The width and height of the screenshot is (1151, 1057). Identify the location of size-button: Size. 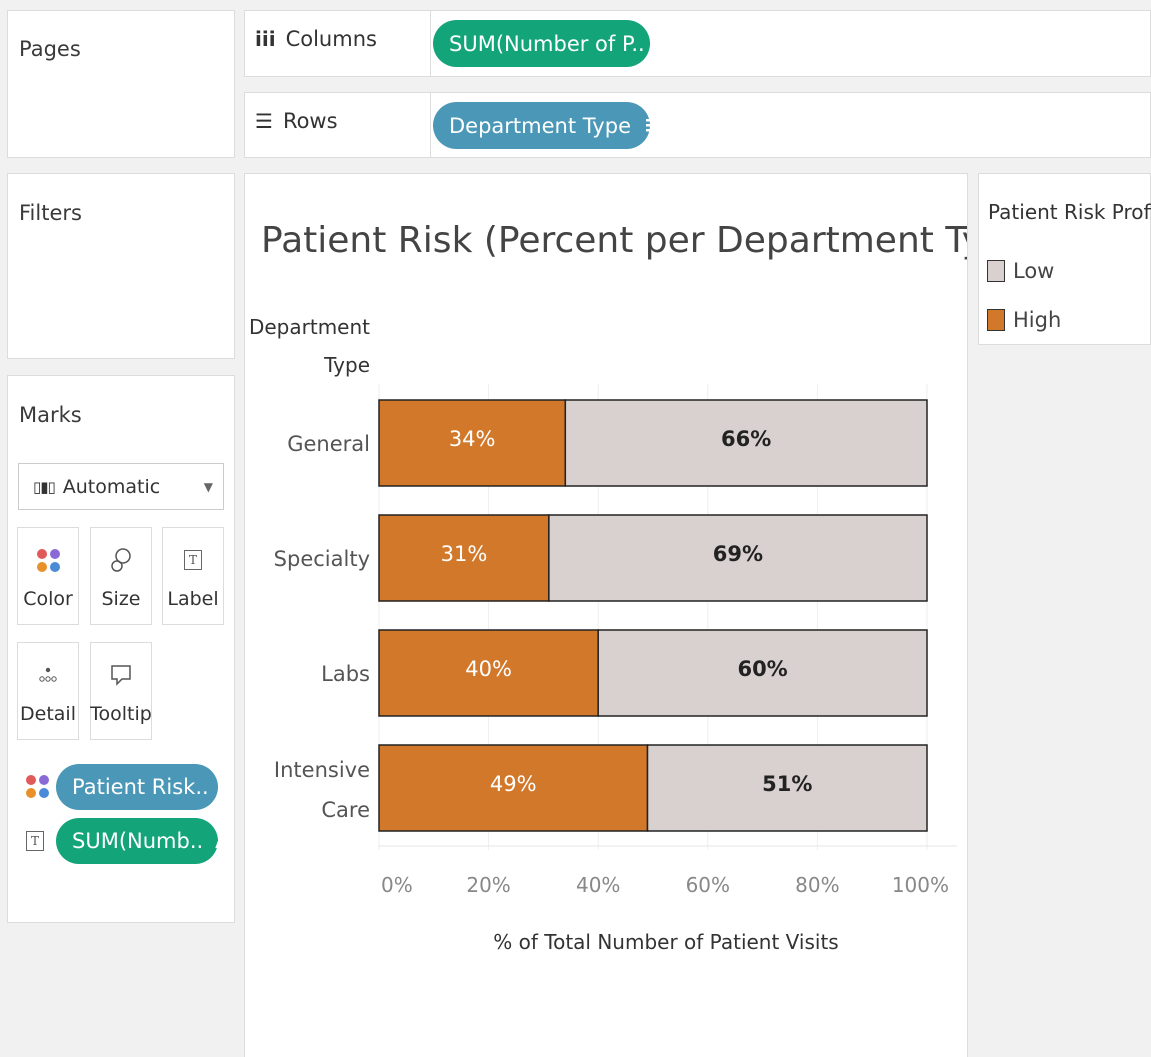
(121, 576).